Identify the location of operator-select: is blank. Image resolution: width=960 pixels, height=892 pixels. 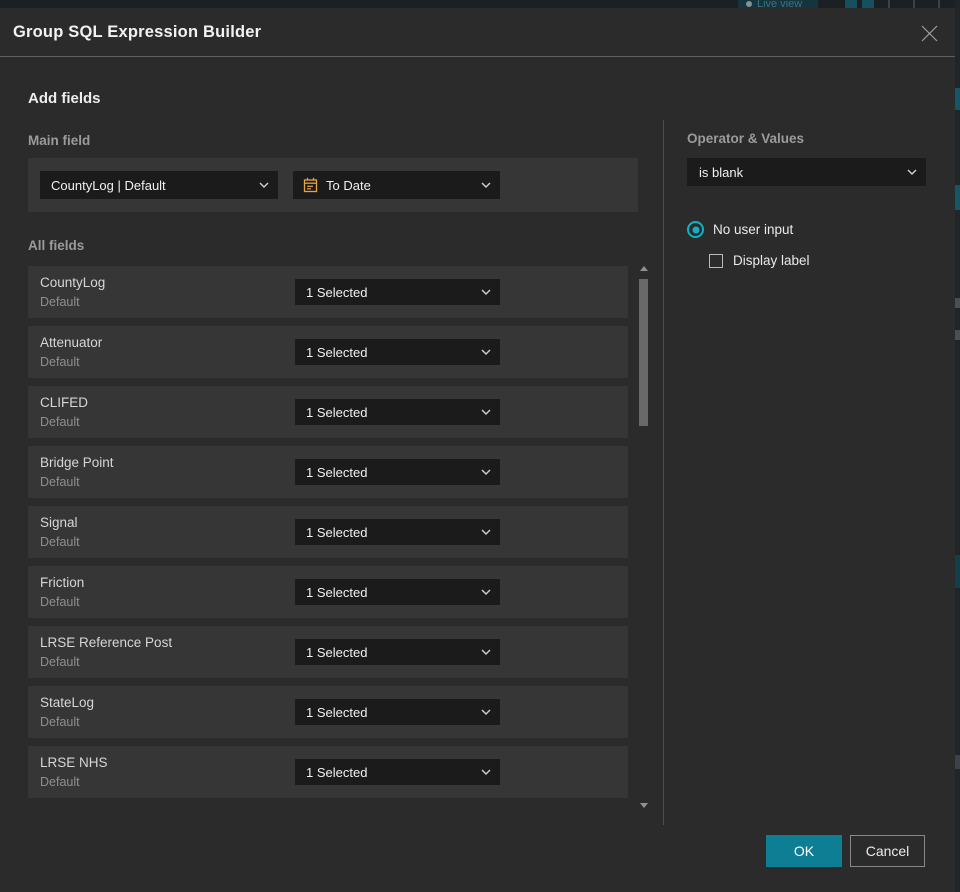
(806, 172).